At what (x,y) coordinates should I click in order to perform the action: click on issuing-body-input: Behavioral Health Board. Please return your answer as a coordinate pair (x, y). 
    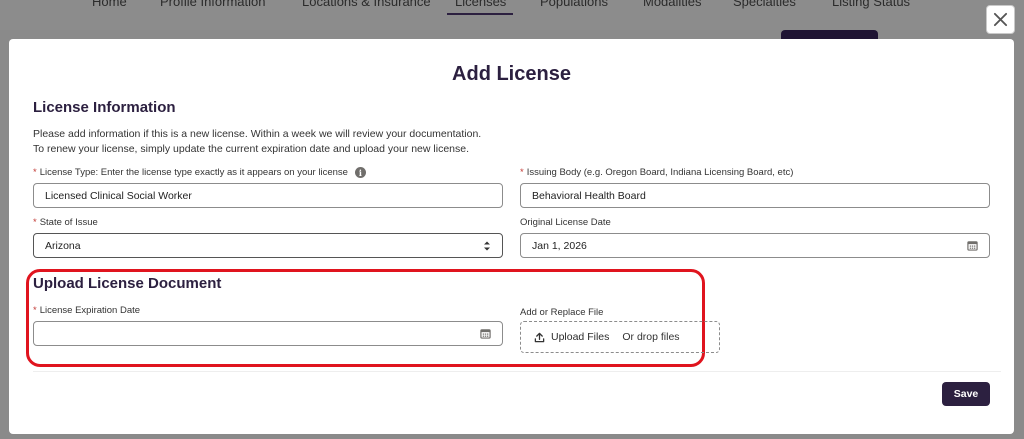
    Looking at the image, I should click on (755, 195).